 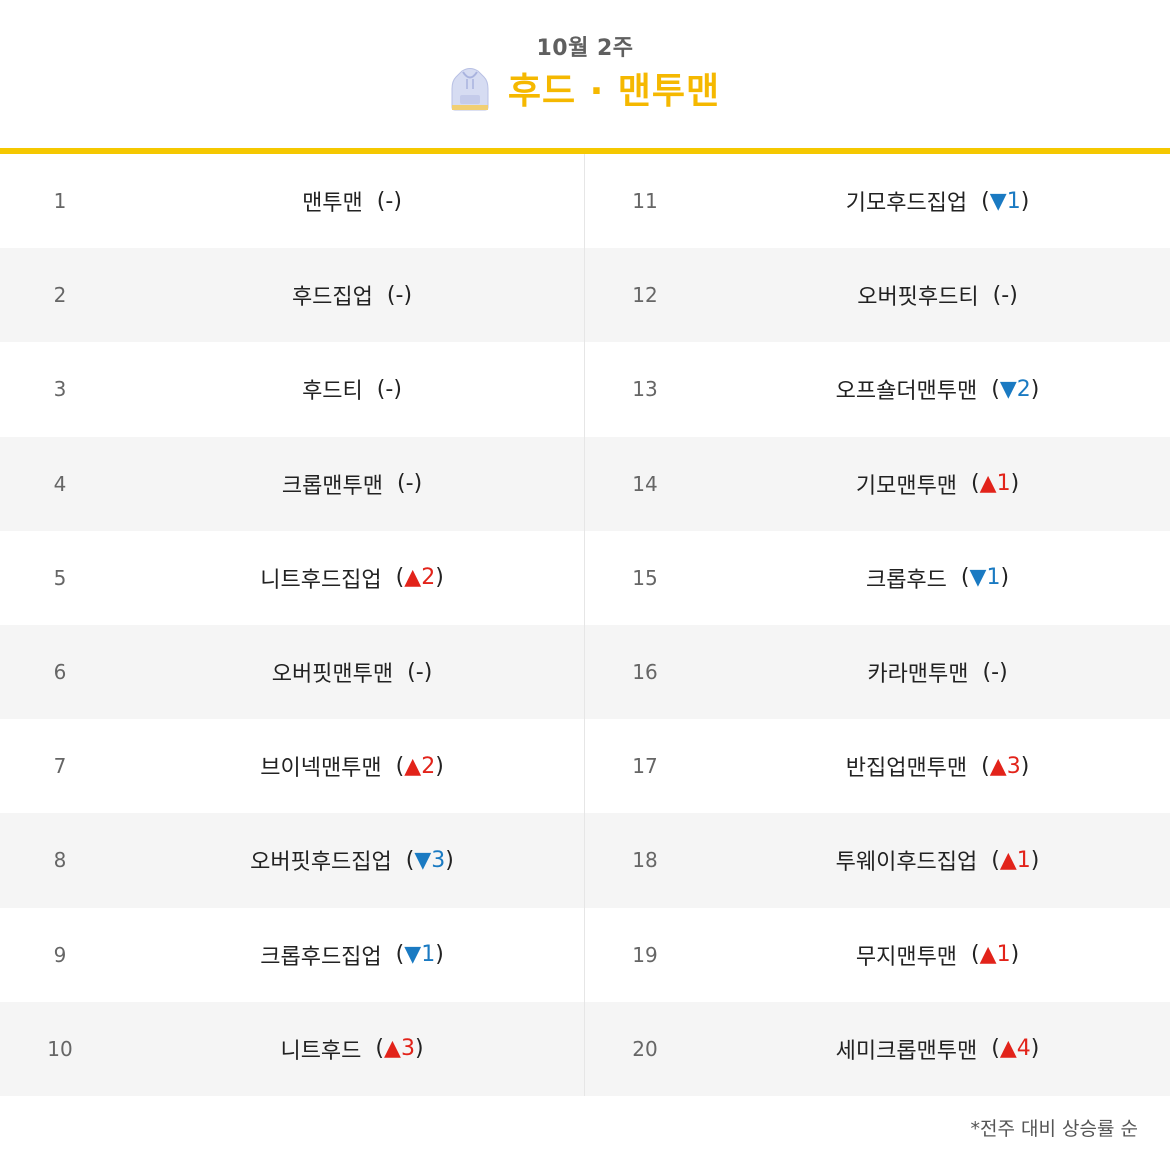 What do you see at coordinates (906, 957) in the screenshot?
I see `item-name: 무지맨투맨` at bounding box center [906, 957].